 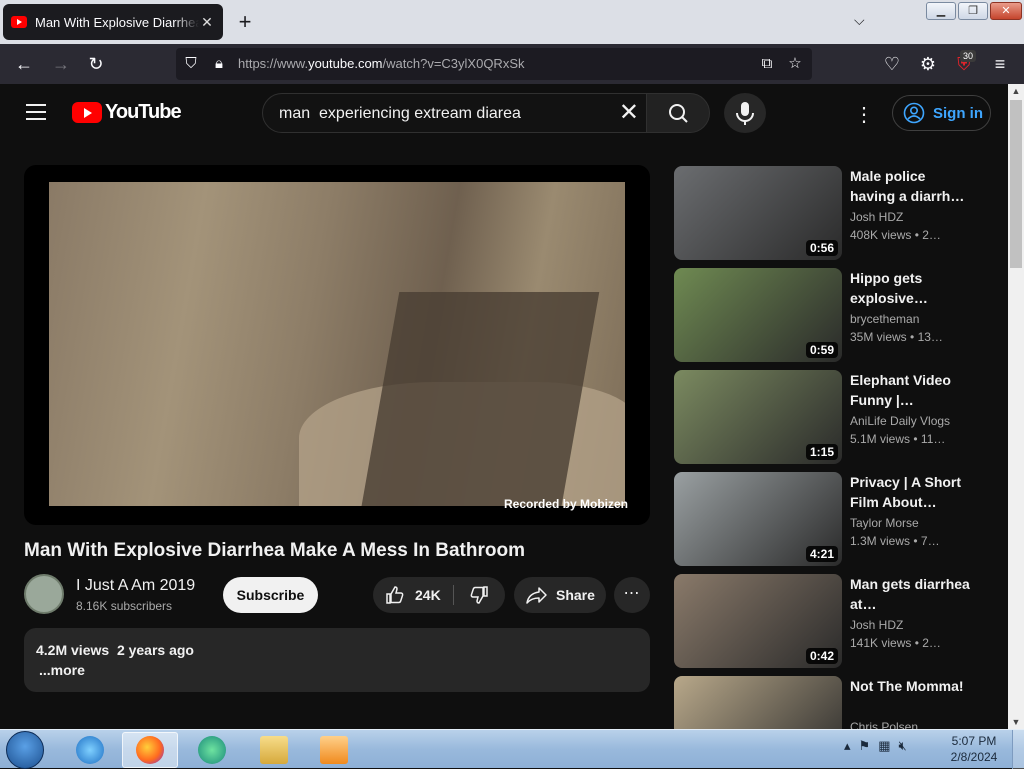 I want to click on bookmark-star-icon: ☆, so click(x=795, y=64).